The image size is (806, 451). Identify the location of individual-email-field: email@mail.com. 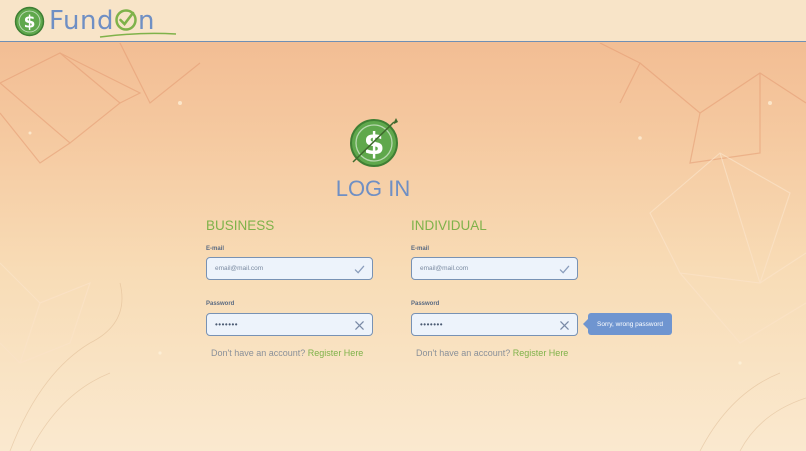
(494, 268).